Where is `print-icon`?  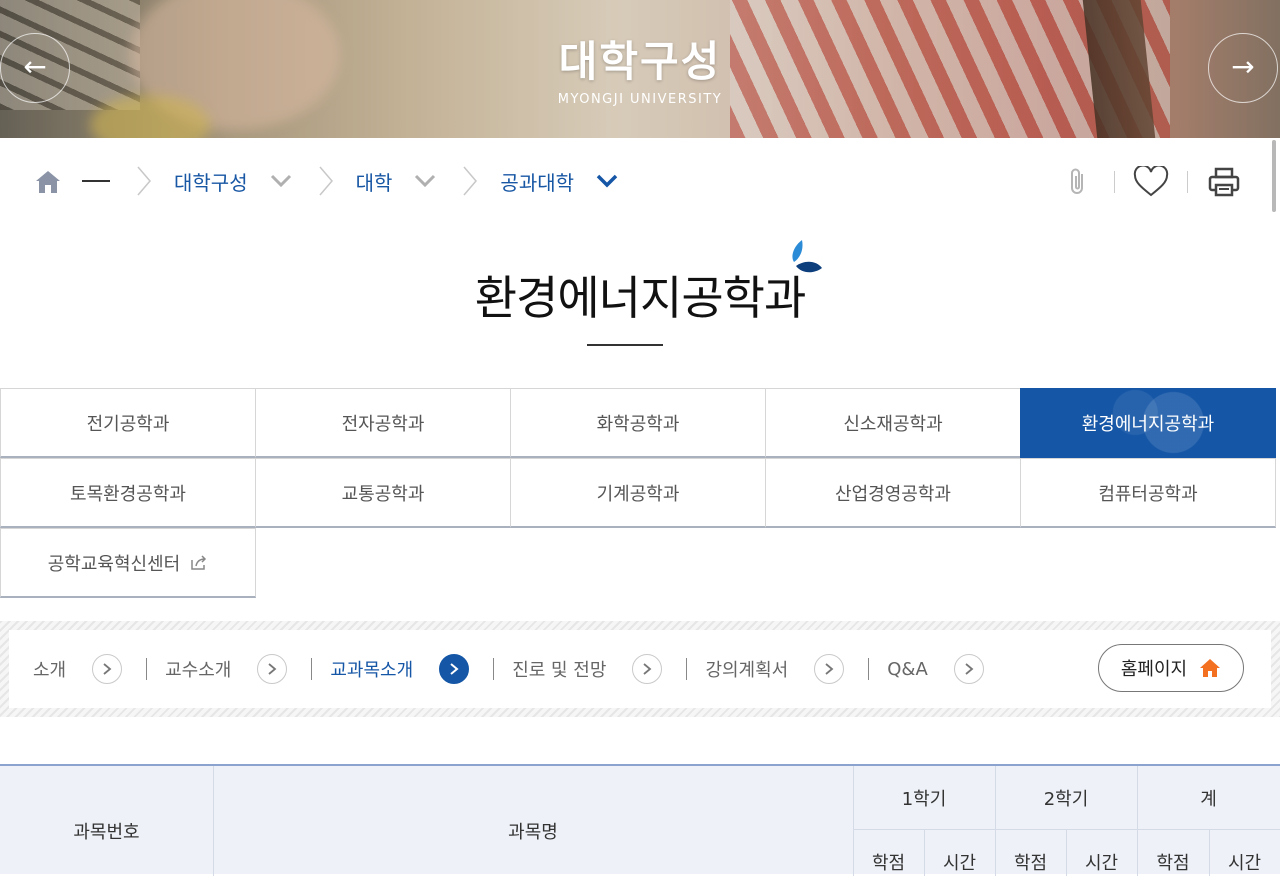
print-icon is located at coordinates (1224, 182).